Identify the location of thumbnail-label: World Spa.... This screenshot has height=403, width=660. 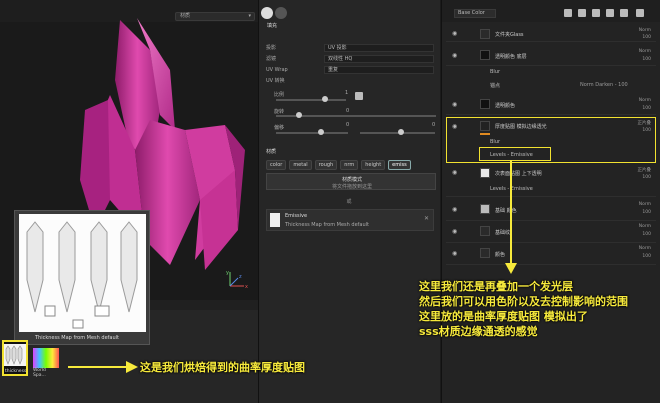
(39, 373).